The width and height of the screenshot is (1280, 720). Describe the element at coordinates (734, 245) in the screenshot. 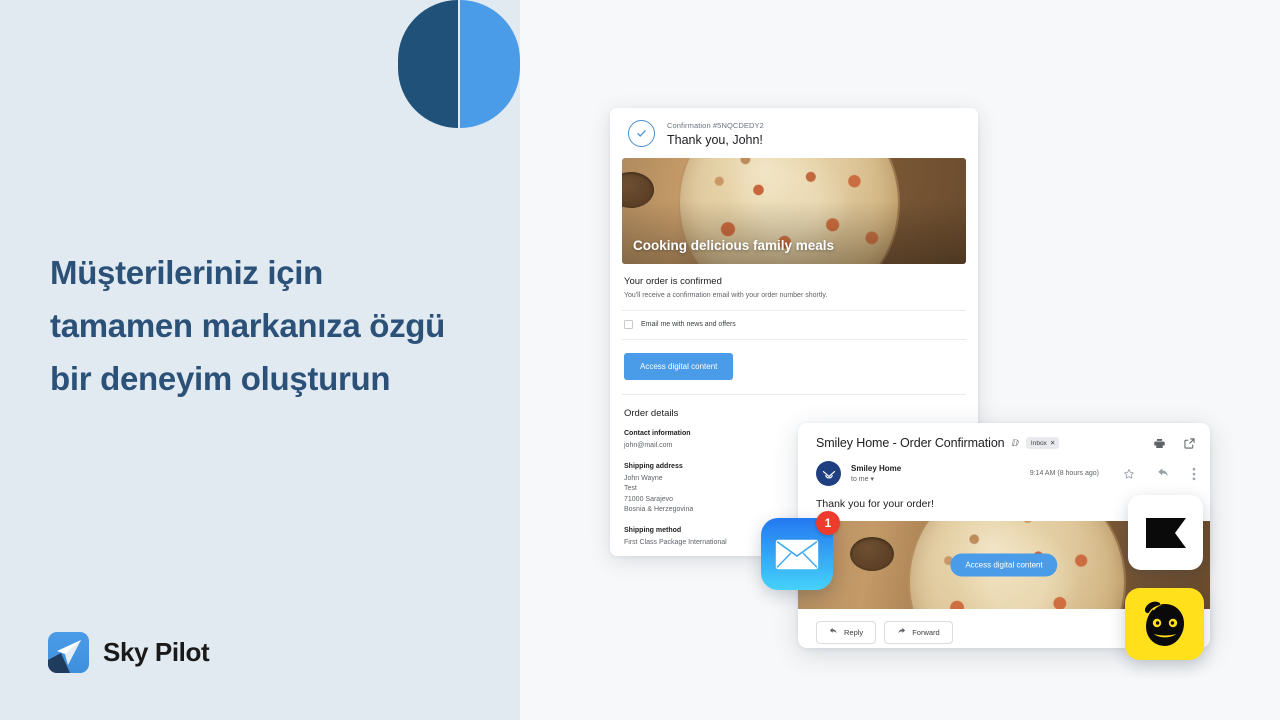

I see `hero-caption: Cooking delicious family meals` at that location.